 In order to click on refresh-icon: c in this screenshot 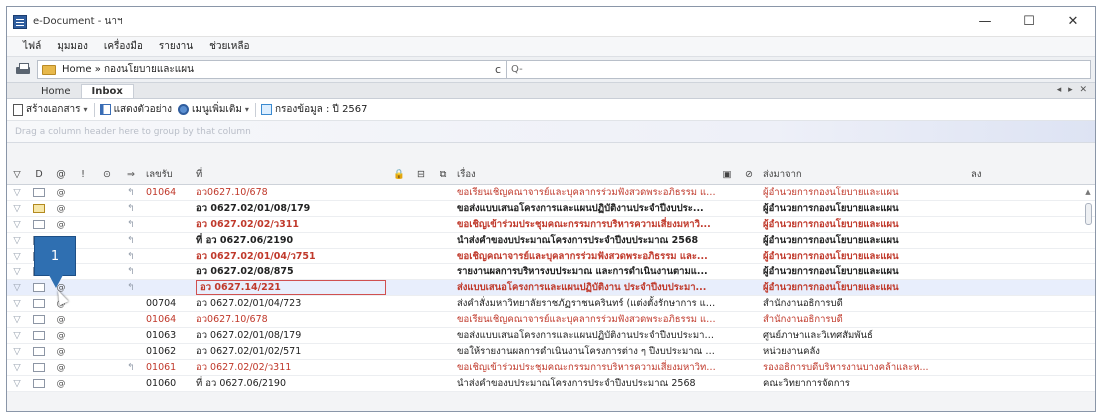, I will do `click(500, 69)`.